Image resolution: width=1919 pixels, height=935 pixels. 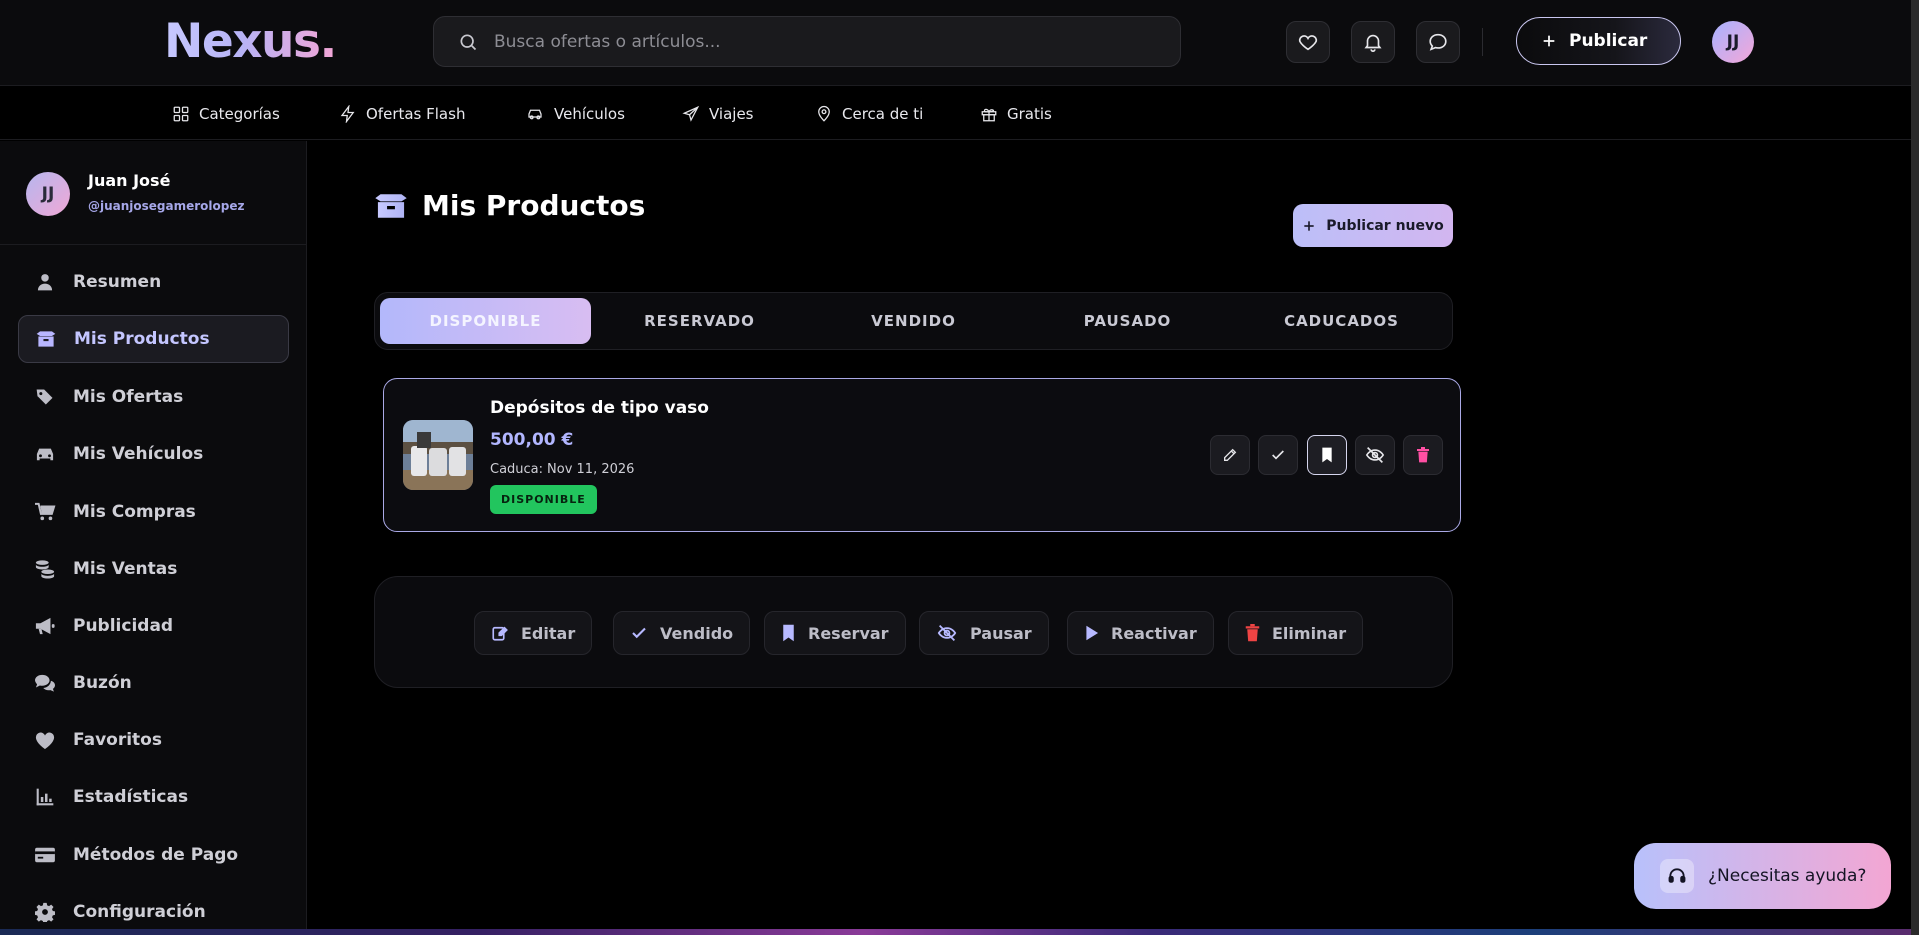 What do you see at coordinates (250, 41) in the screenshot?
I see `nexus-logo: Nexus.` at bounding box center [250, 41].